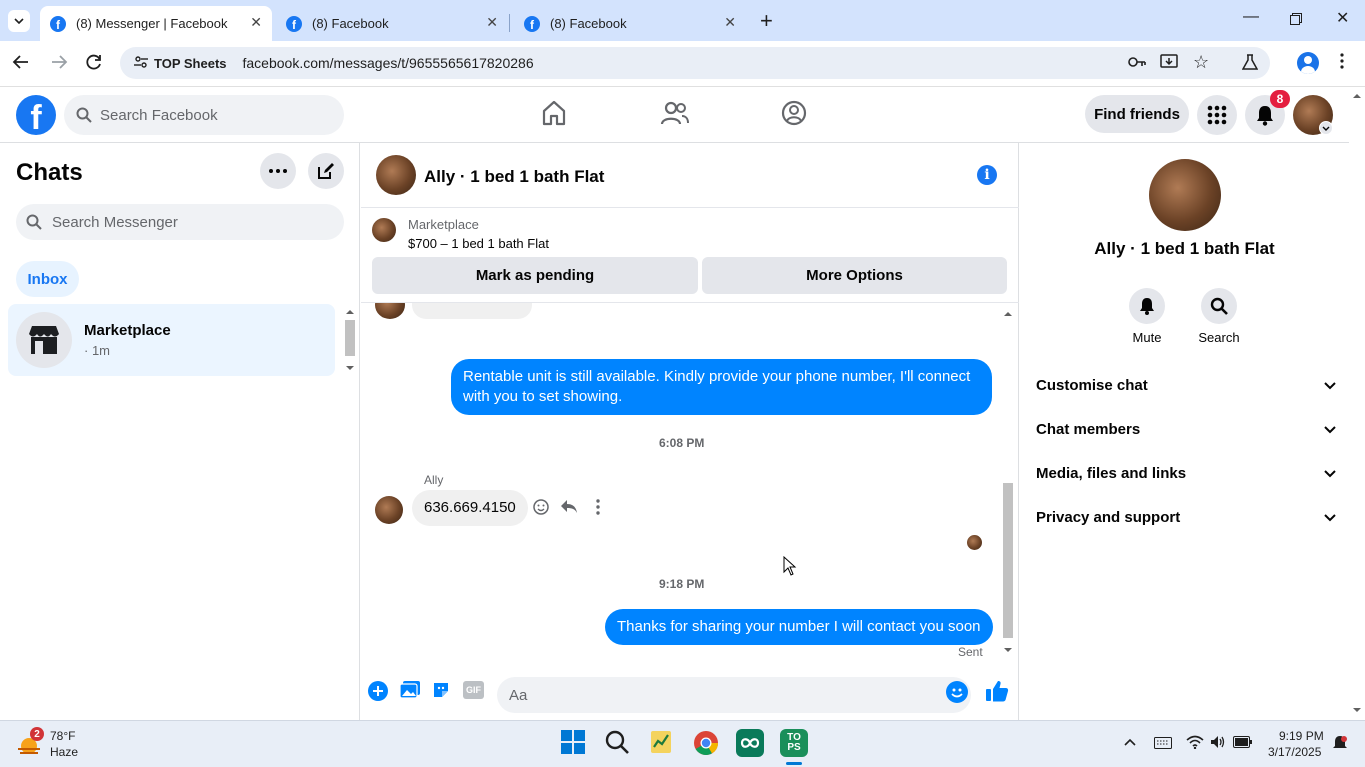  I want to click on contact-profile-photo, so click(1185, 195).